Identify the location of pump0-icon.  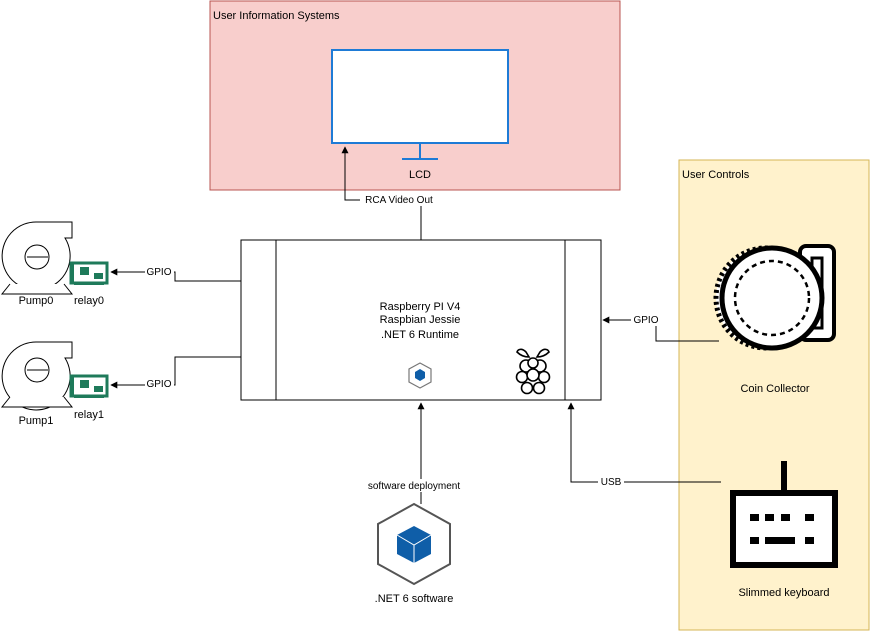
(37, 258).